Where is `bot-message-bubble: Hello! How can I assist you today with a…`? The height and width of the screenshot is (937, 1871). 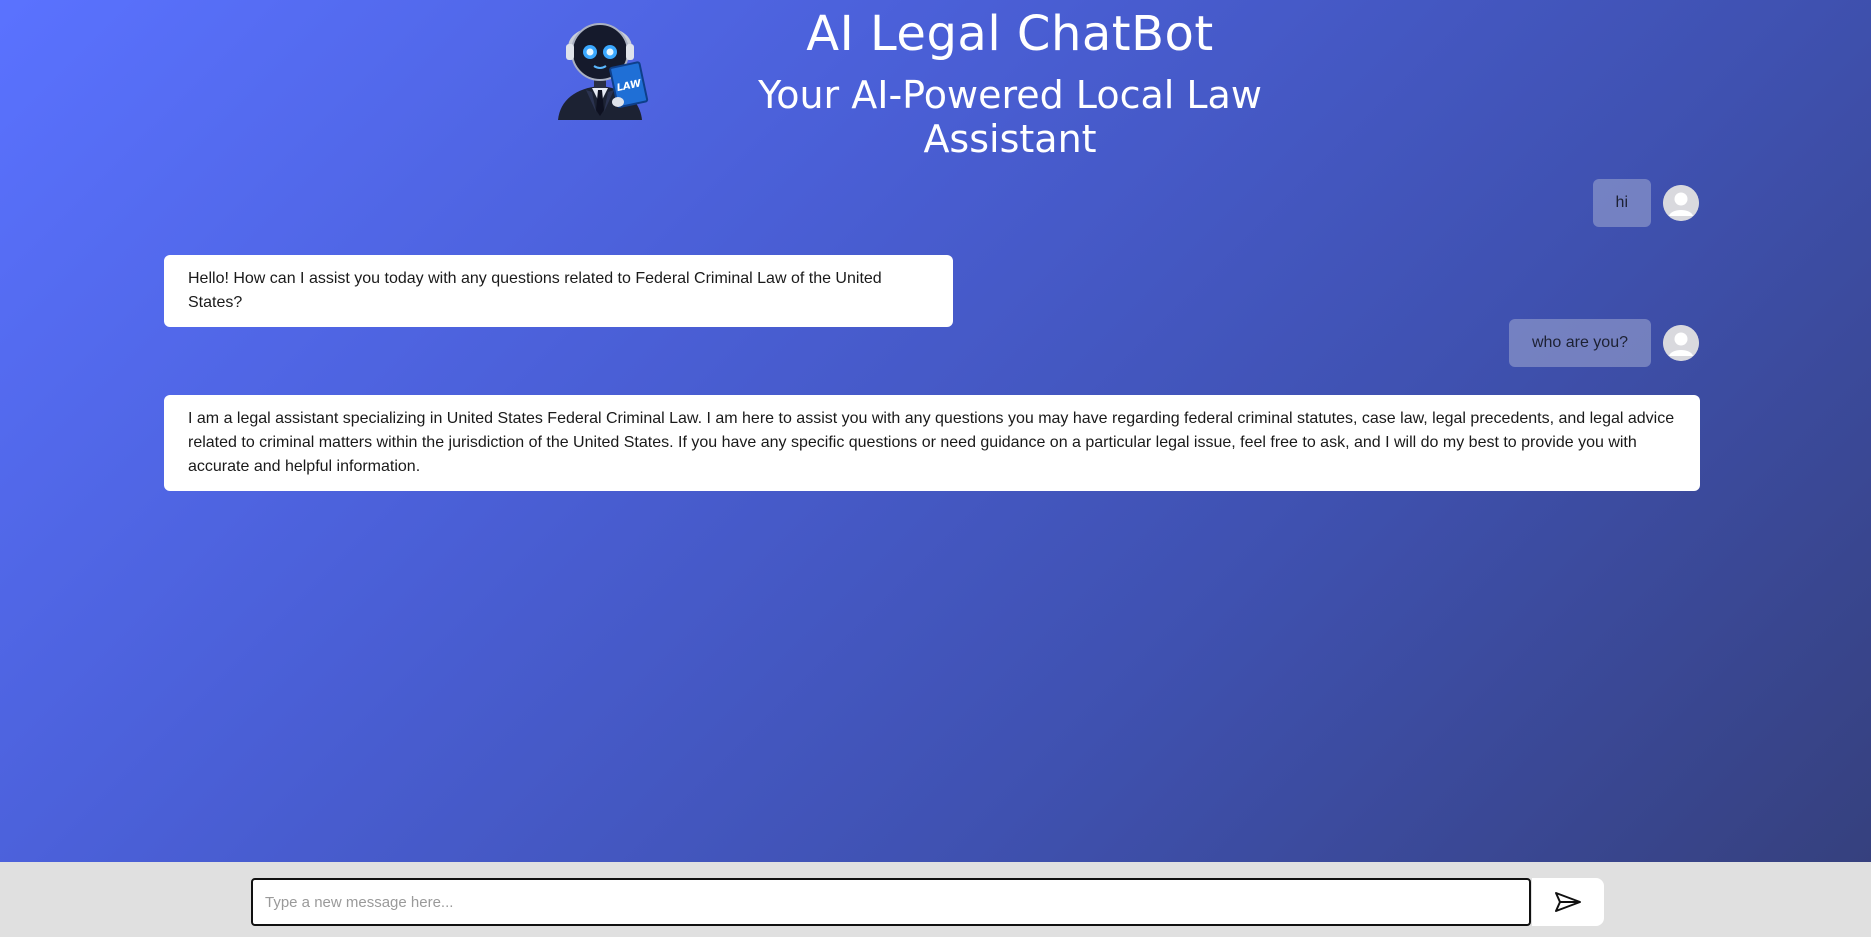 bot-message-bubble: Hello! How can I assist you today with a… is located at coordinates (558, 291).